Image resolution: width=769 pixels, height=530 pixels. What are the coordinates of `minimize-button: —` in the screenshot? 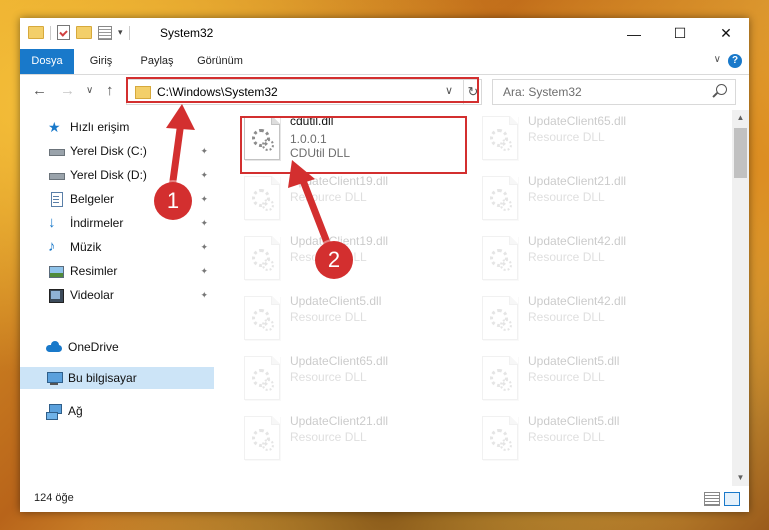 It's located at (634, 33).